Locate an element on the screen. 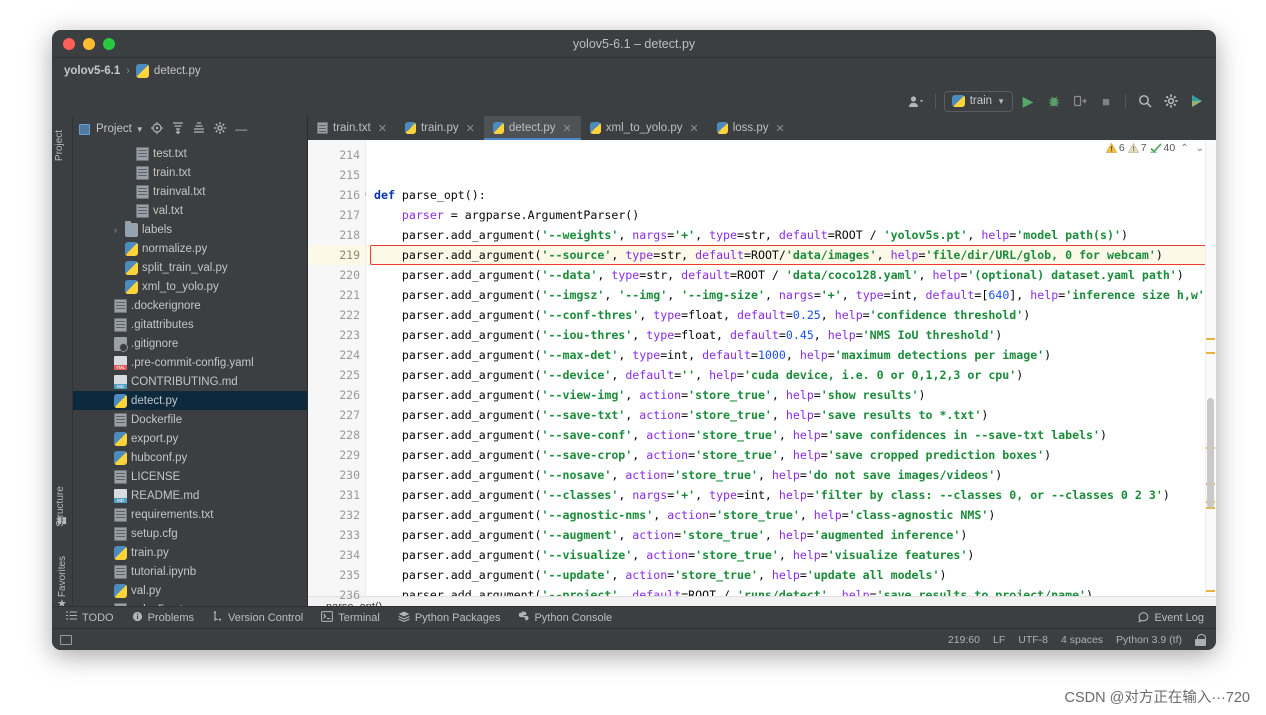 The width and height of the screenshot is (1266, 715). tree-item-hubconf-py: hubconf.py is located at coordinates (190, 457).